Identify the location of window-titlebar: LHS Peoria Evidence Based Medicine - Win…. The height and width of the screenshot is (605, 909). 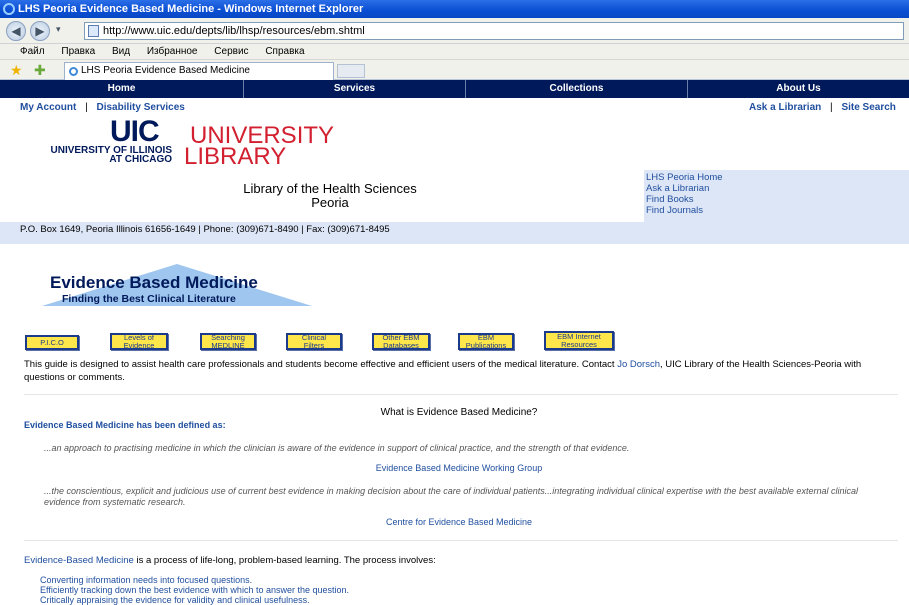
(454, 9).